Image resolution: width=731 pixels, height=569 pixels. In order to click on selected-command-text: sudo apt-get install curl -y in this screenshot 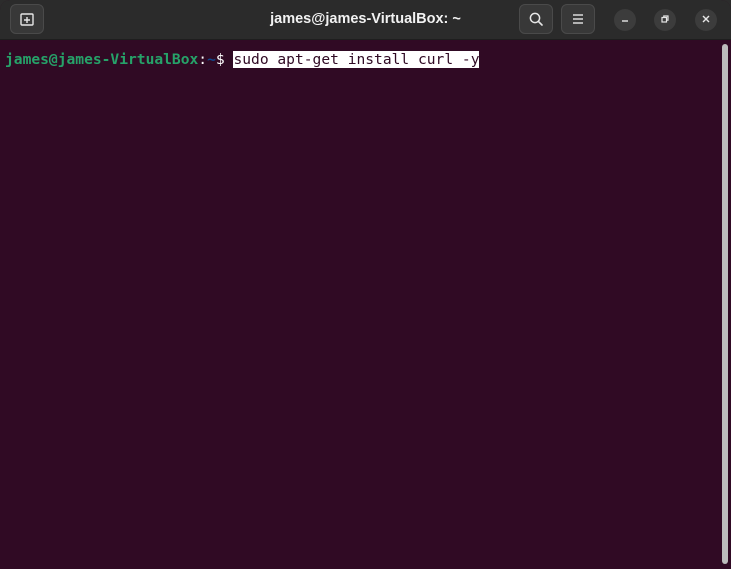, I will do `click(356, 59)`.